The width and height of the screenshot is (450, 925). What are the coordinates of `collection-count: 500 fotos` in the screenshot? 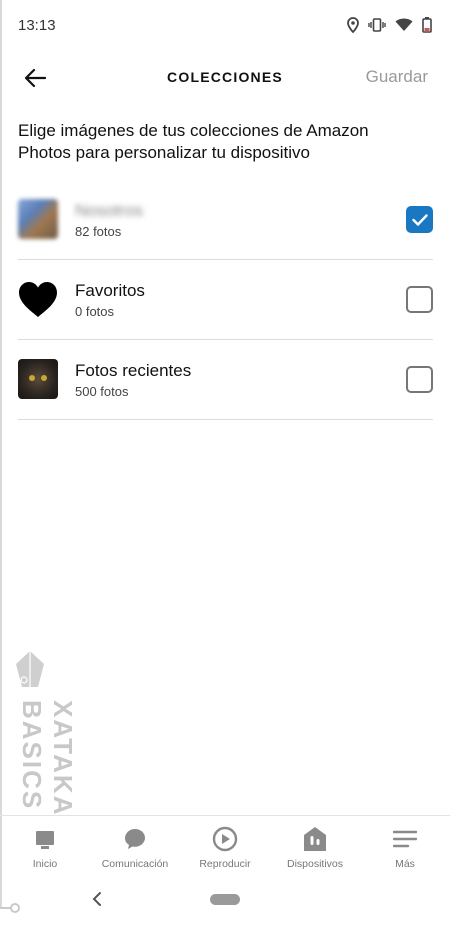 It's located at (102, 391).